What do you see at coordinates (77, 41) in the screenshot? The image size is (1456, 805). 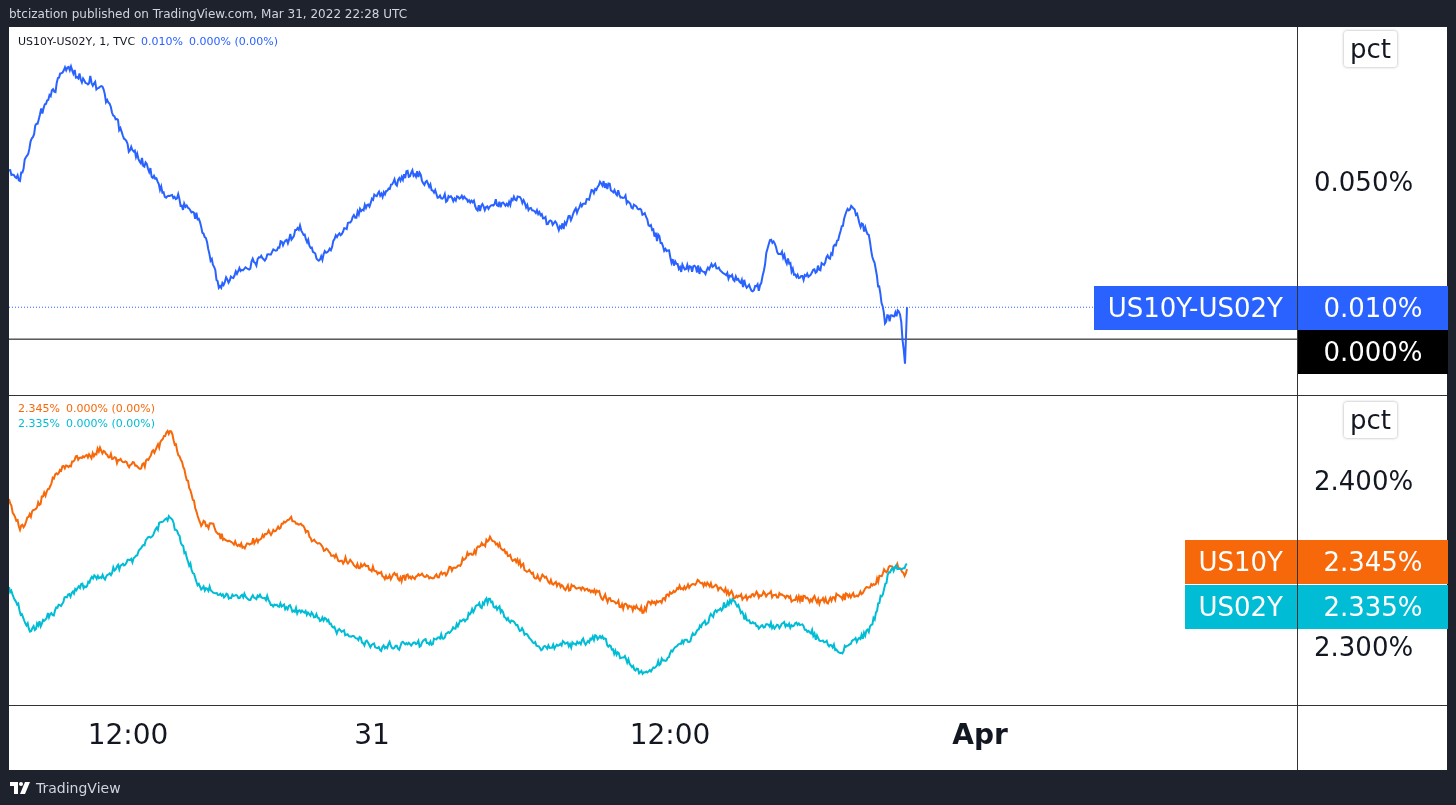 I see `legend-symbol: US10Y-US02Y, 1, TVC` at bounding box center [77, 41].